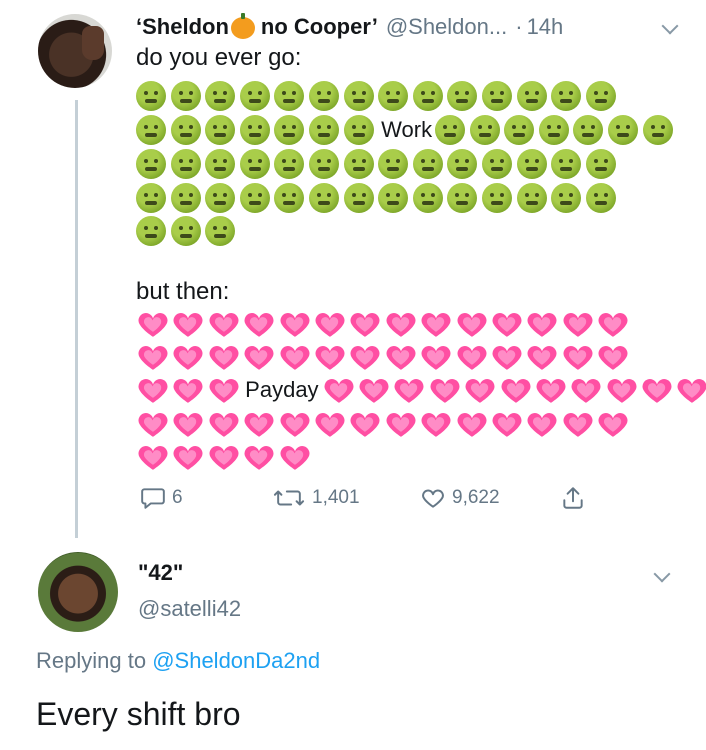 The image size is (706, 750). What do you see at coordinates (236, 660) in the screenshot?
I see `replying-to-link: @SheldonDa2nd` at bounding box center [236, 660].